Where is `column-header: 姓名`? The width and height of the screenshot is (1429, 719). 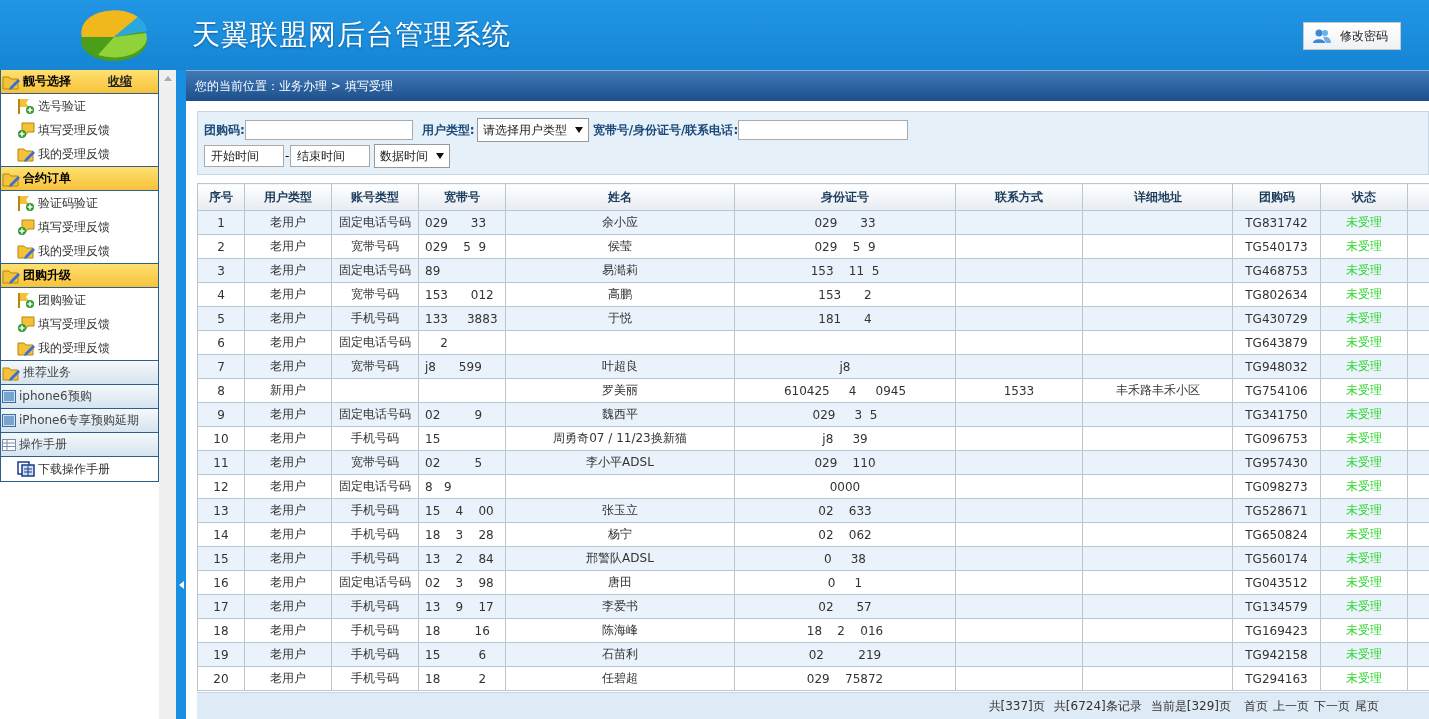 column-header: 姓名 is located at coordinates (620, 197).